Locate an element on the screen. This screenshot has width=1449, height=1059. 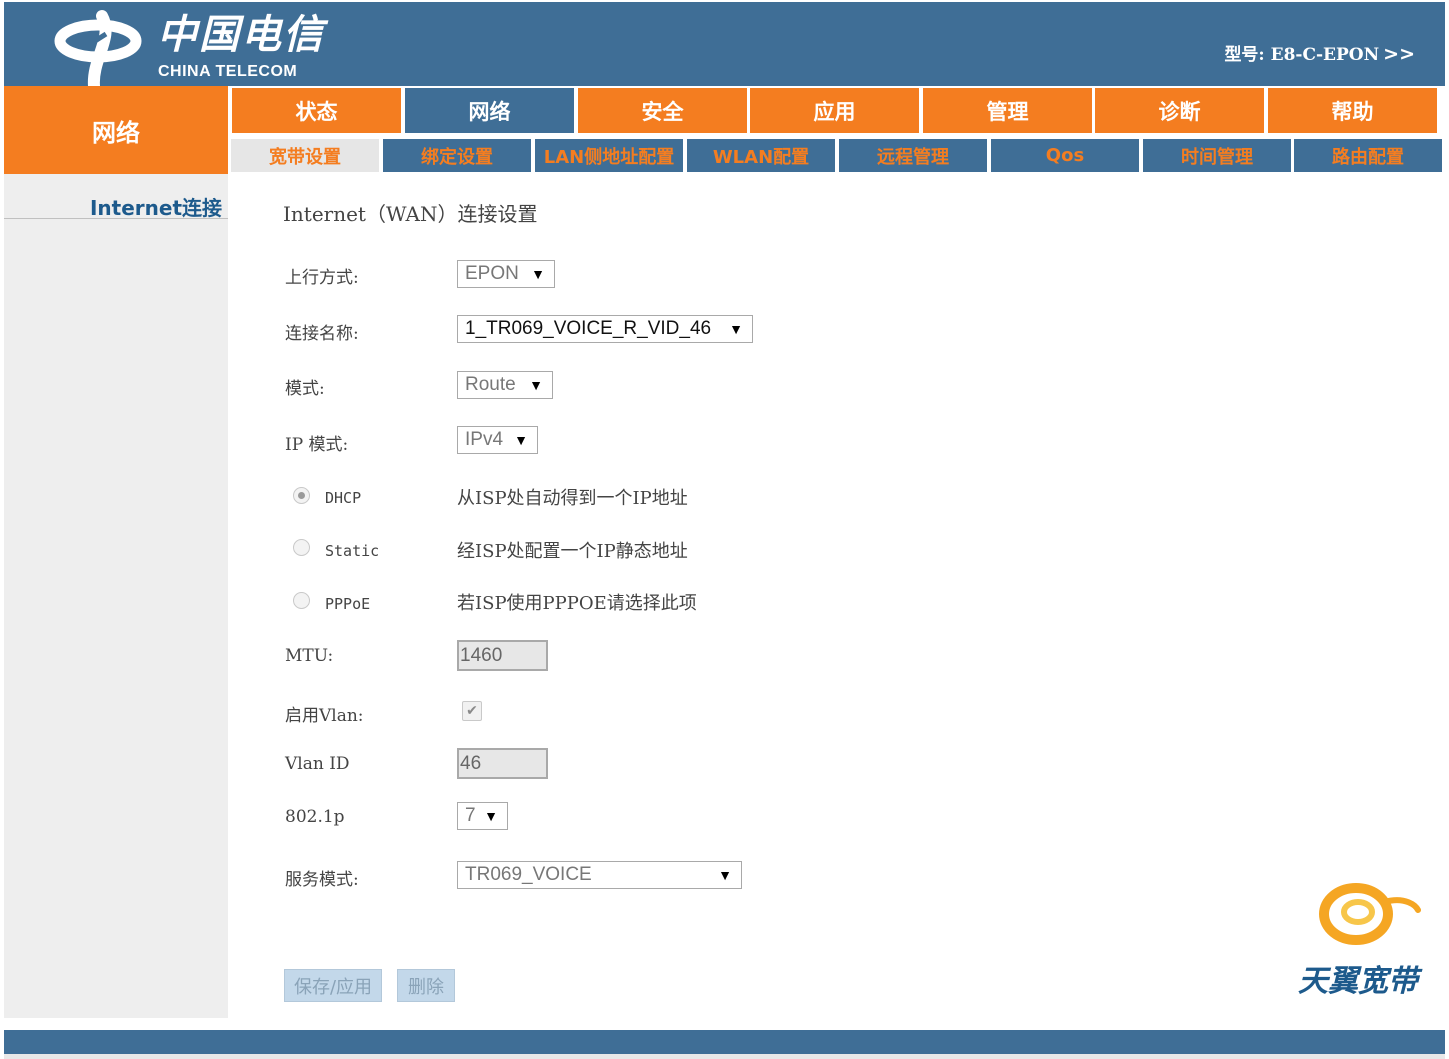
radio-dhcp-desc: 从ISP处自动得到一个IP地址 is located at coordinates (572, 498).